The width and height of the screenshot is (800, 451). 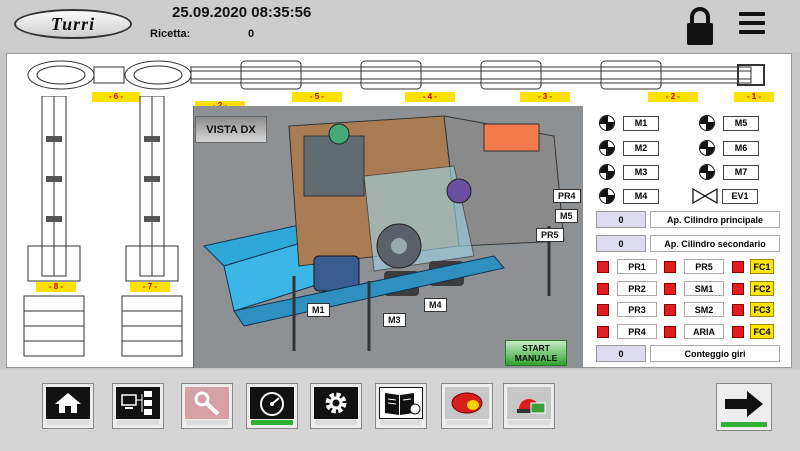 I want to click on logo-text: Turri, so click(x=73, y=23).